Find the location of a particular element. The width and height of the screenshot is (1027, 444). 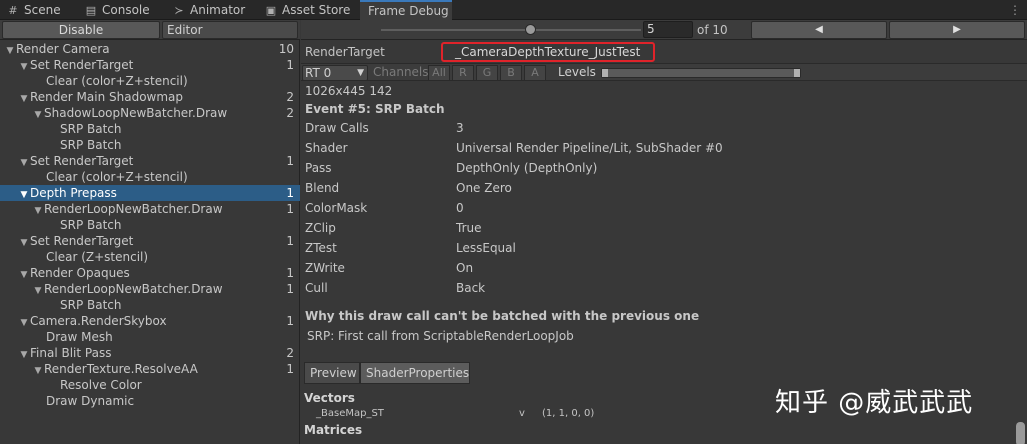

property-value: DepthOnly (DepthOnly) is located at coordinates (527, 168).